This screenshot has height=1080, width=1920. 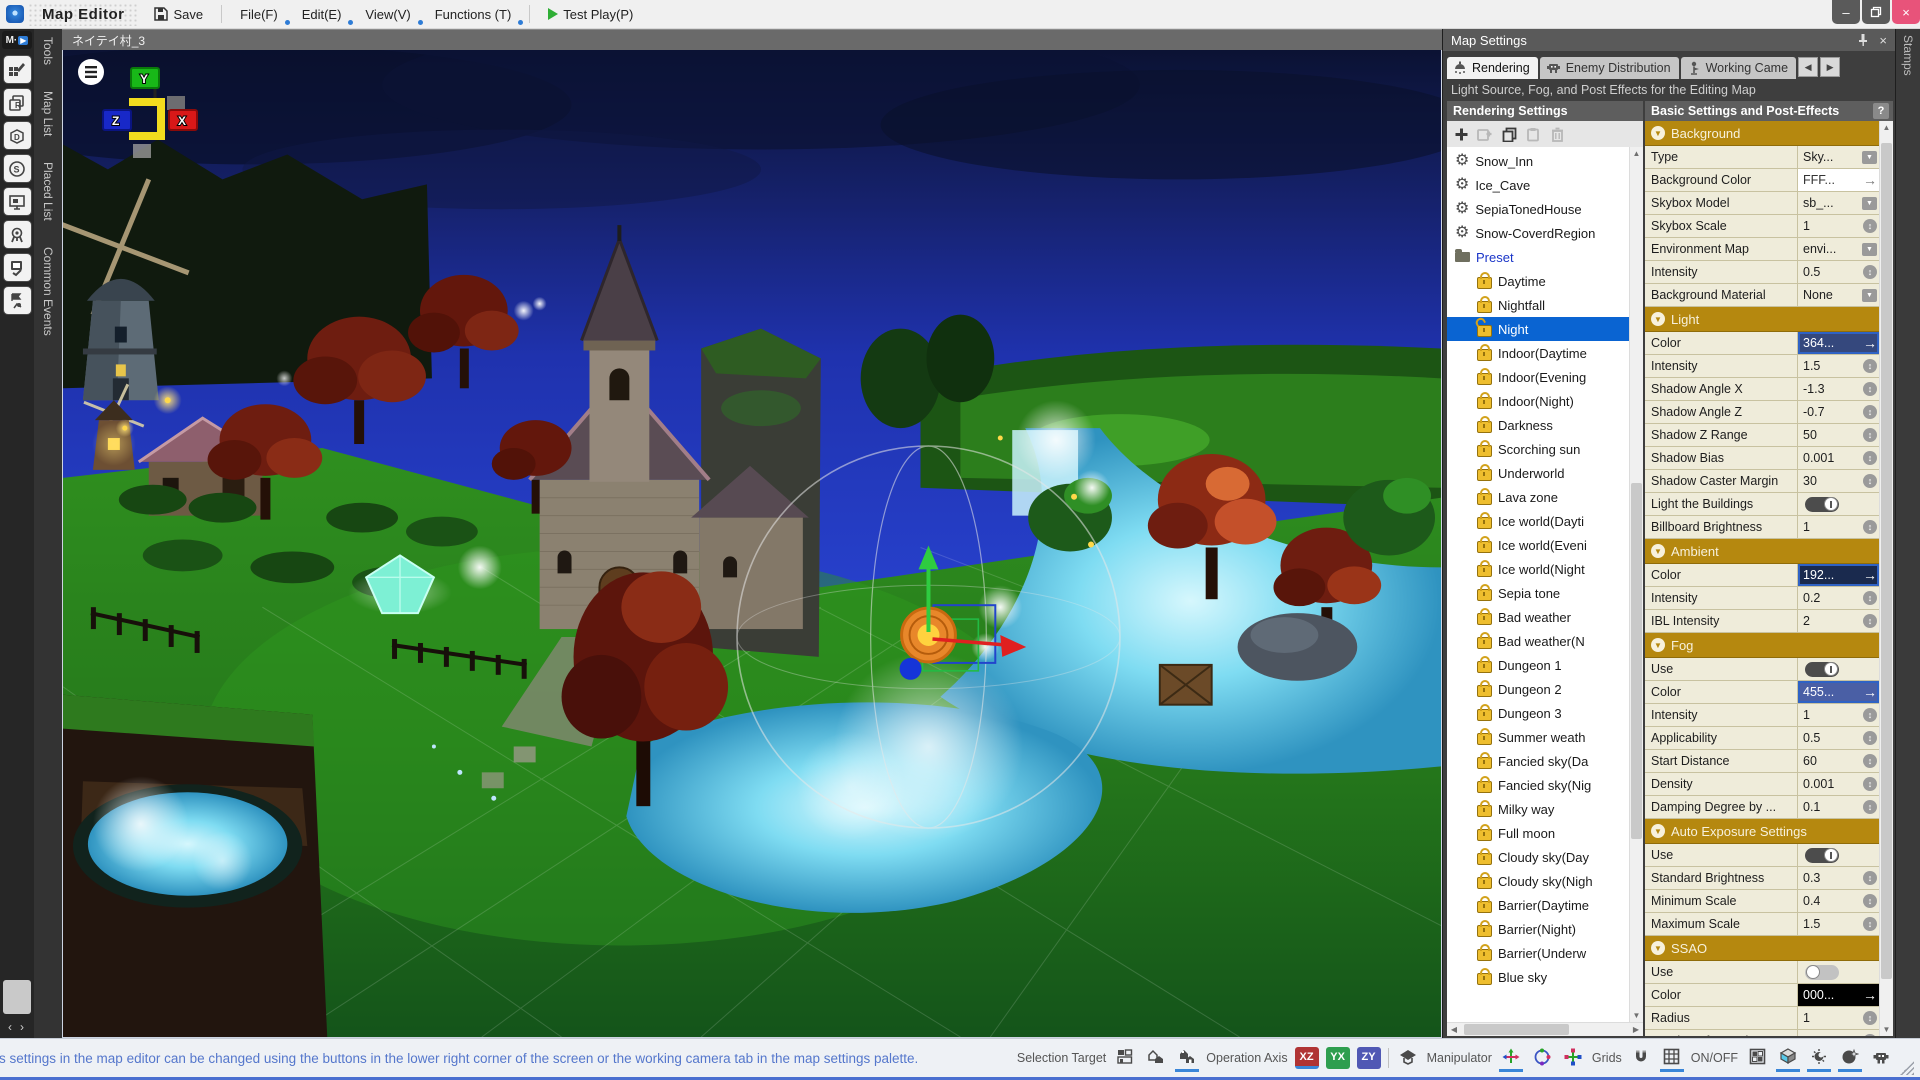 What do you see at coordinates (323, 14) in the screenshot?
I see `menu-edit: Edit(E)` at bounding box center [323, 14].